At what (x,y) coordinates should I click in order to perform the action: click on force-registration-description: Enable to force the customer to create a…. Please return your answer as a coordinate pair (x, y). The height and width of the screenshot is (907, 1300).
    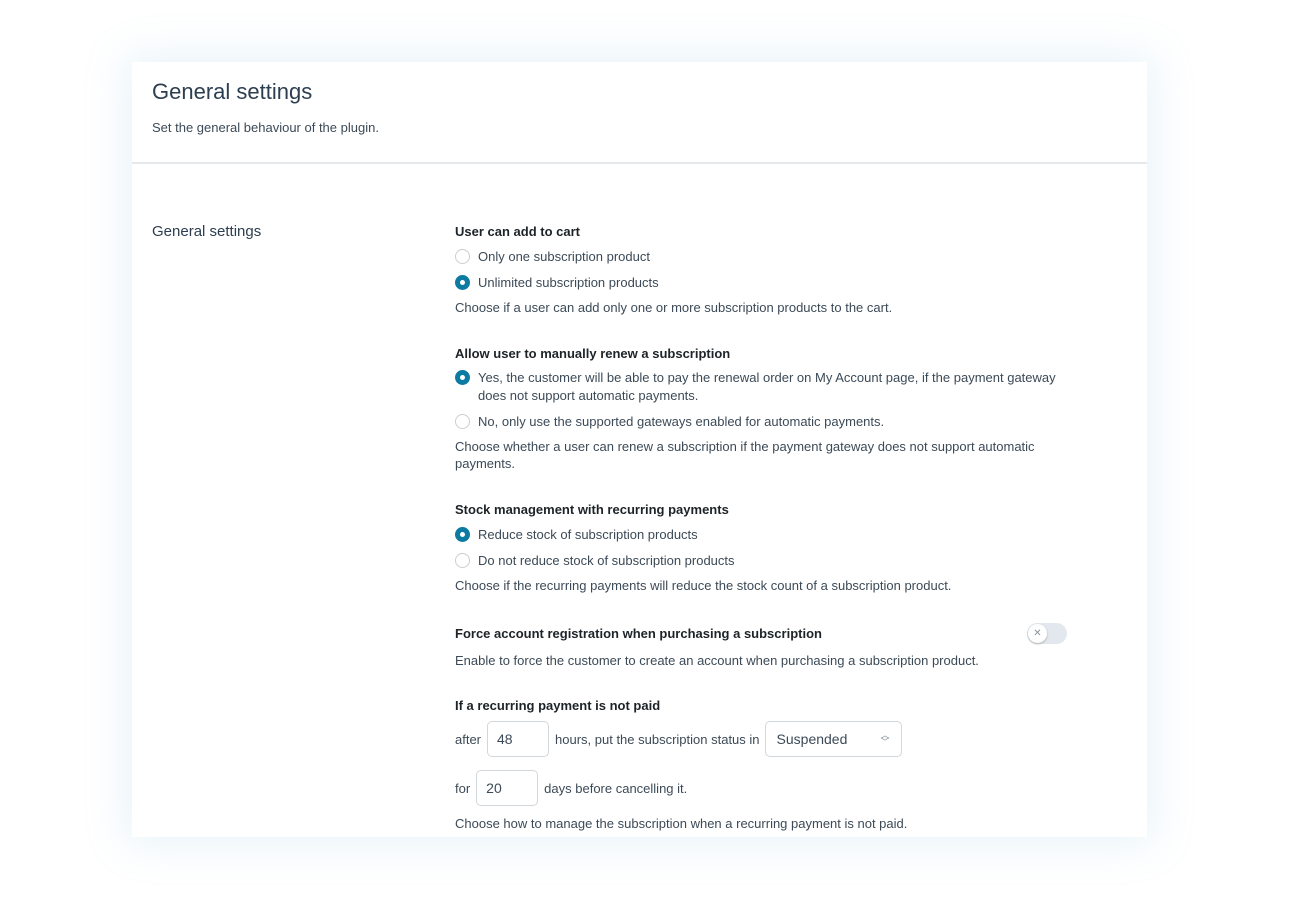
    Looking at the image, I should click on (717, 660).